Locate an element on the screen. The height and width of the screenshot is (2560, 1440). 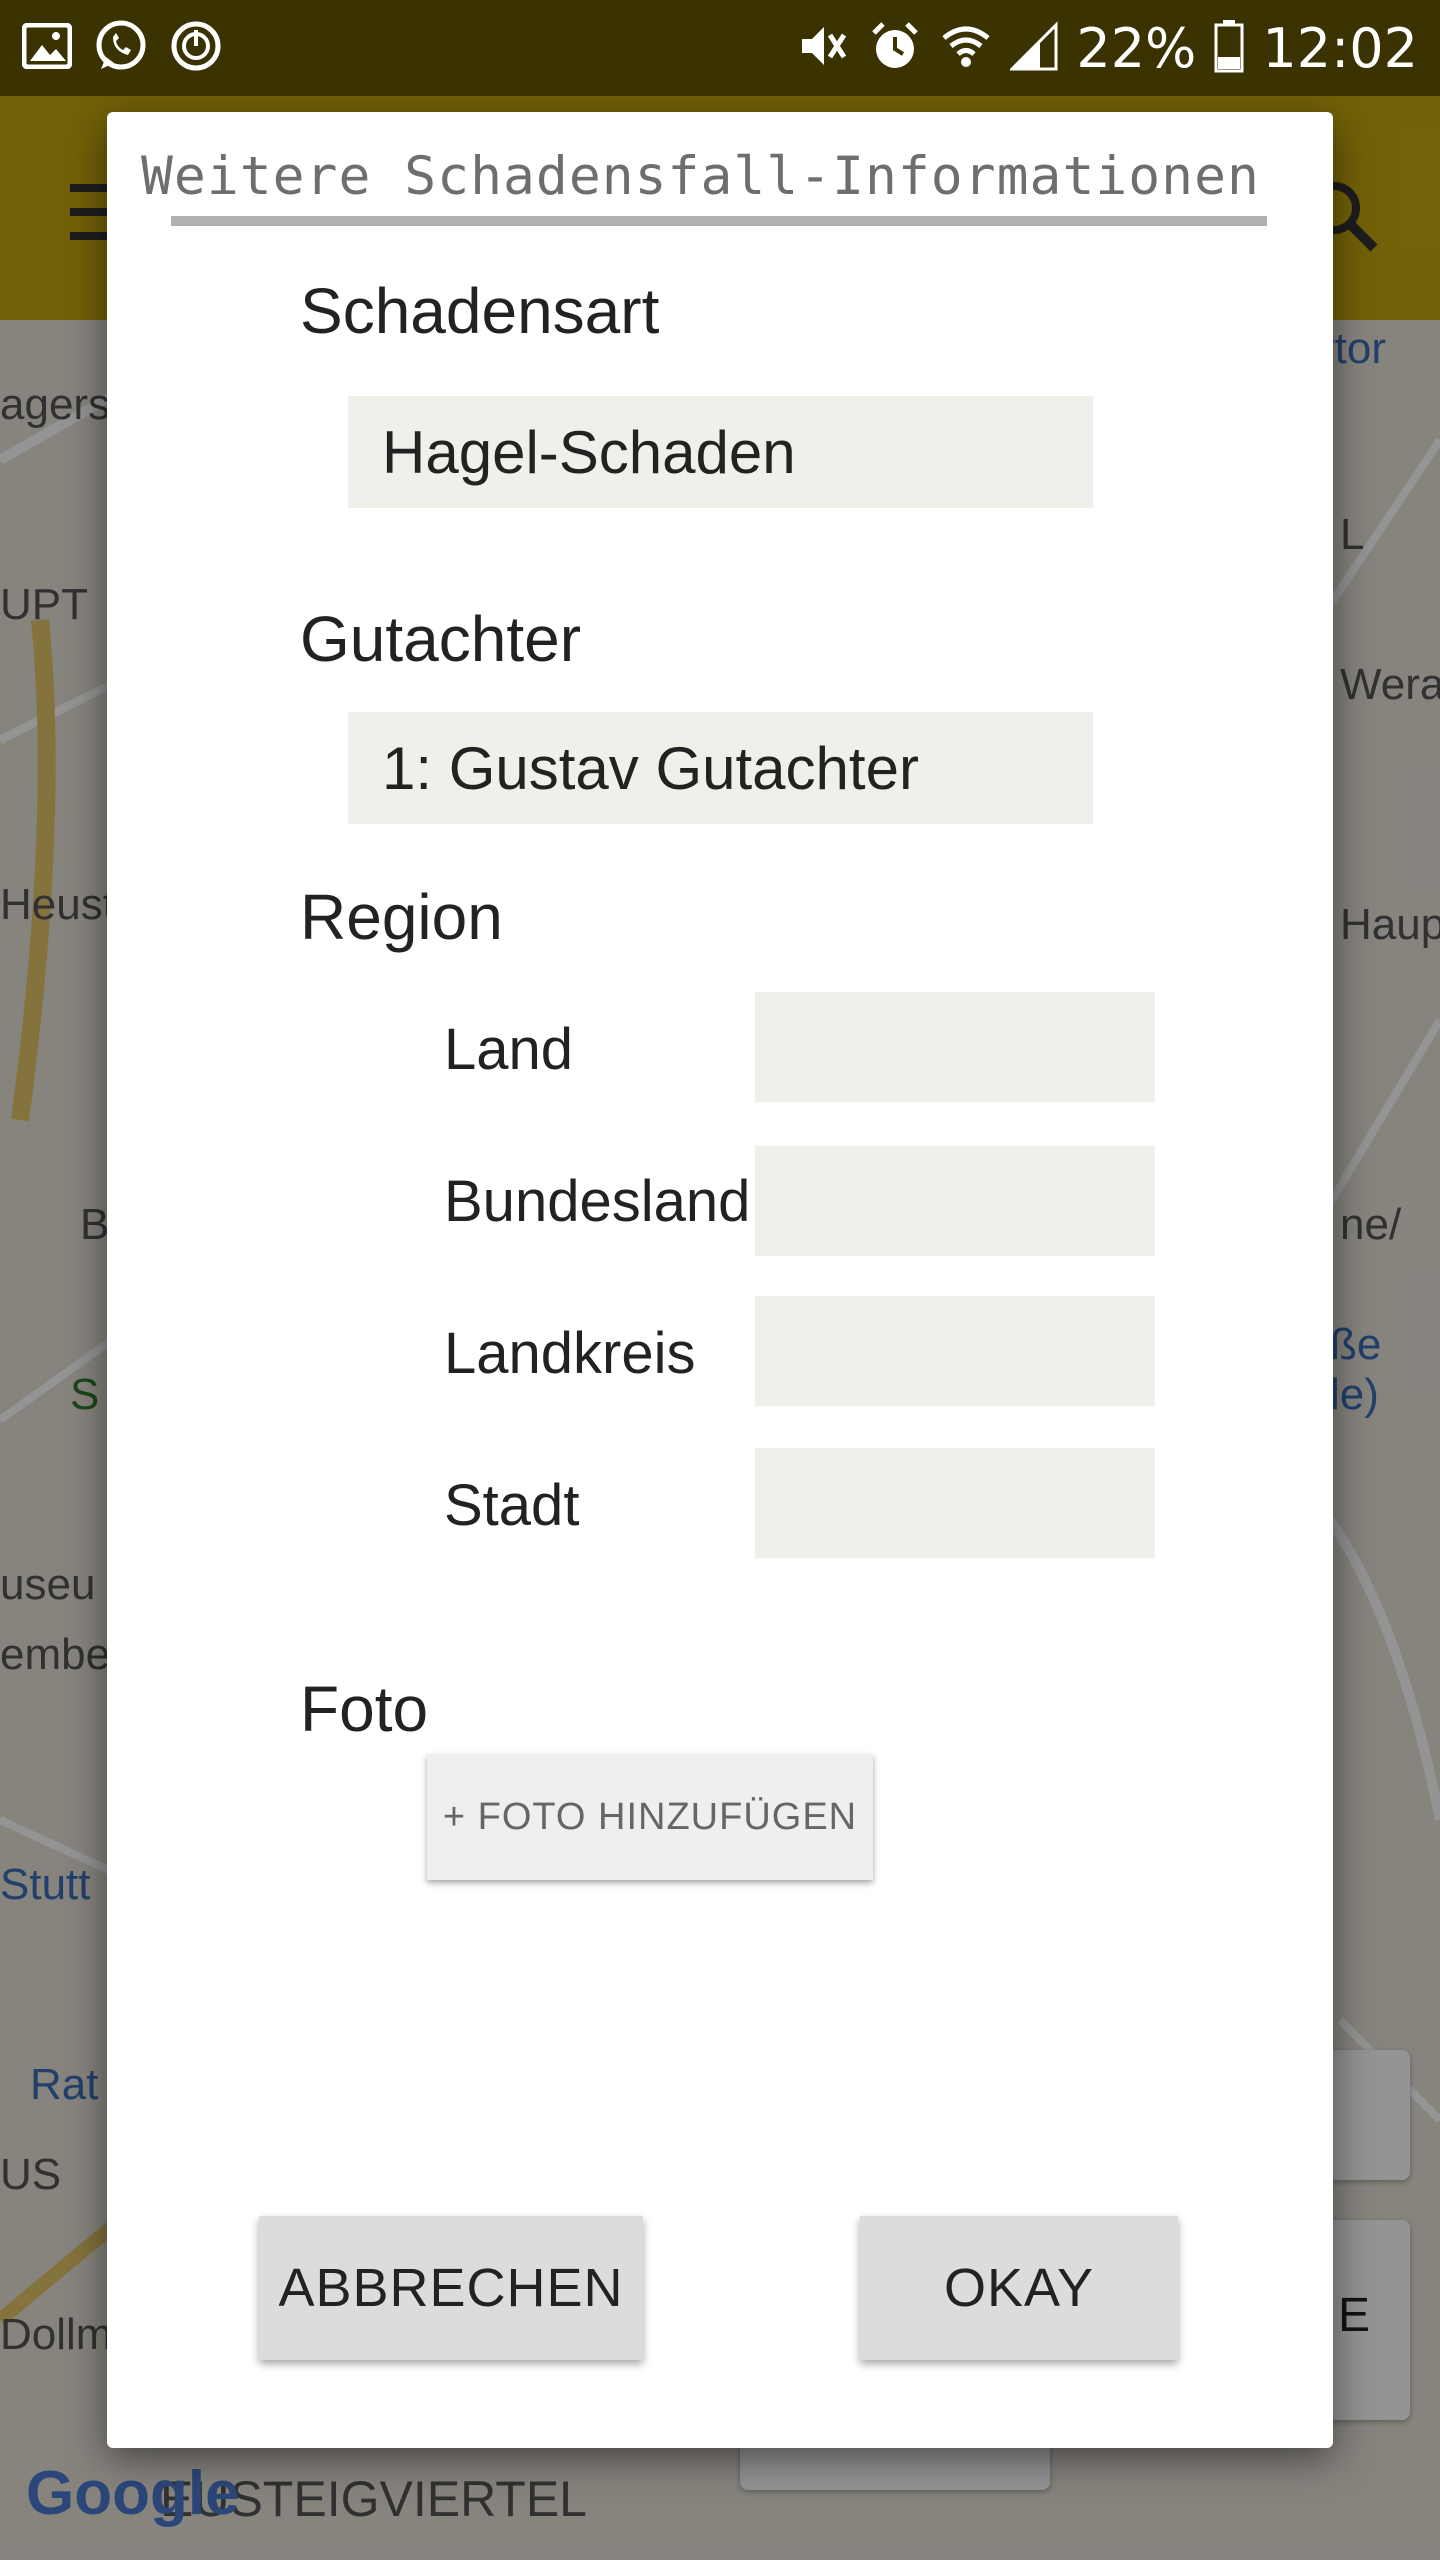
status-bar: 22% 12:02 is located at coordinates (720, 48).